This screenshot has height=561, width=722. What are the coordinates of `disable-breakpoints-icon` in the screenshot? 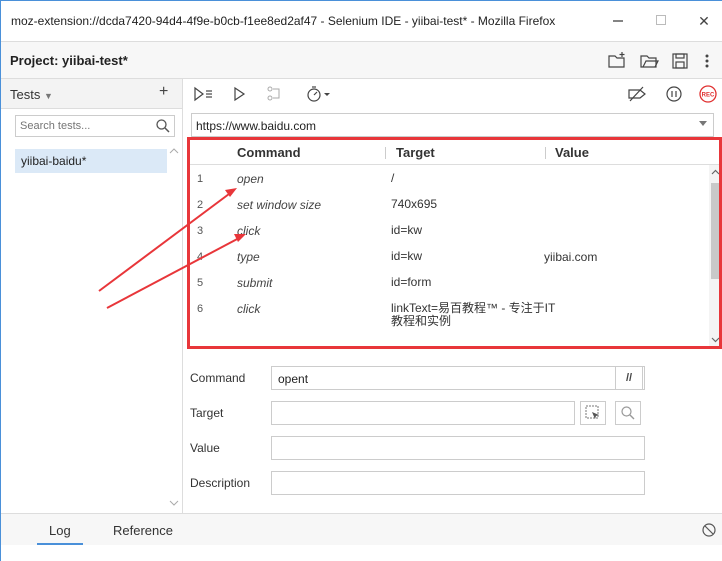 It's located at (637, 94).